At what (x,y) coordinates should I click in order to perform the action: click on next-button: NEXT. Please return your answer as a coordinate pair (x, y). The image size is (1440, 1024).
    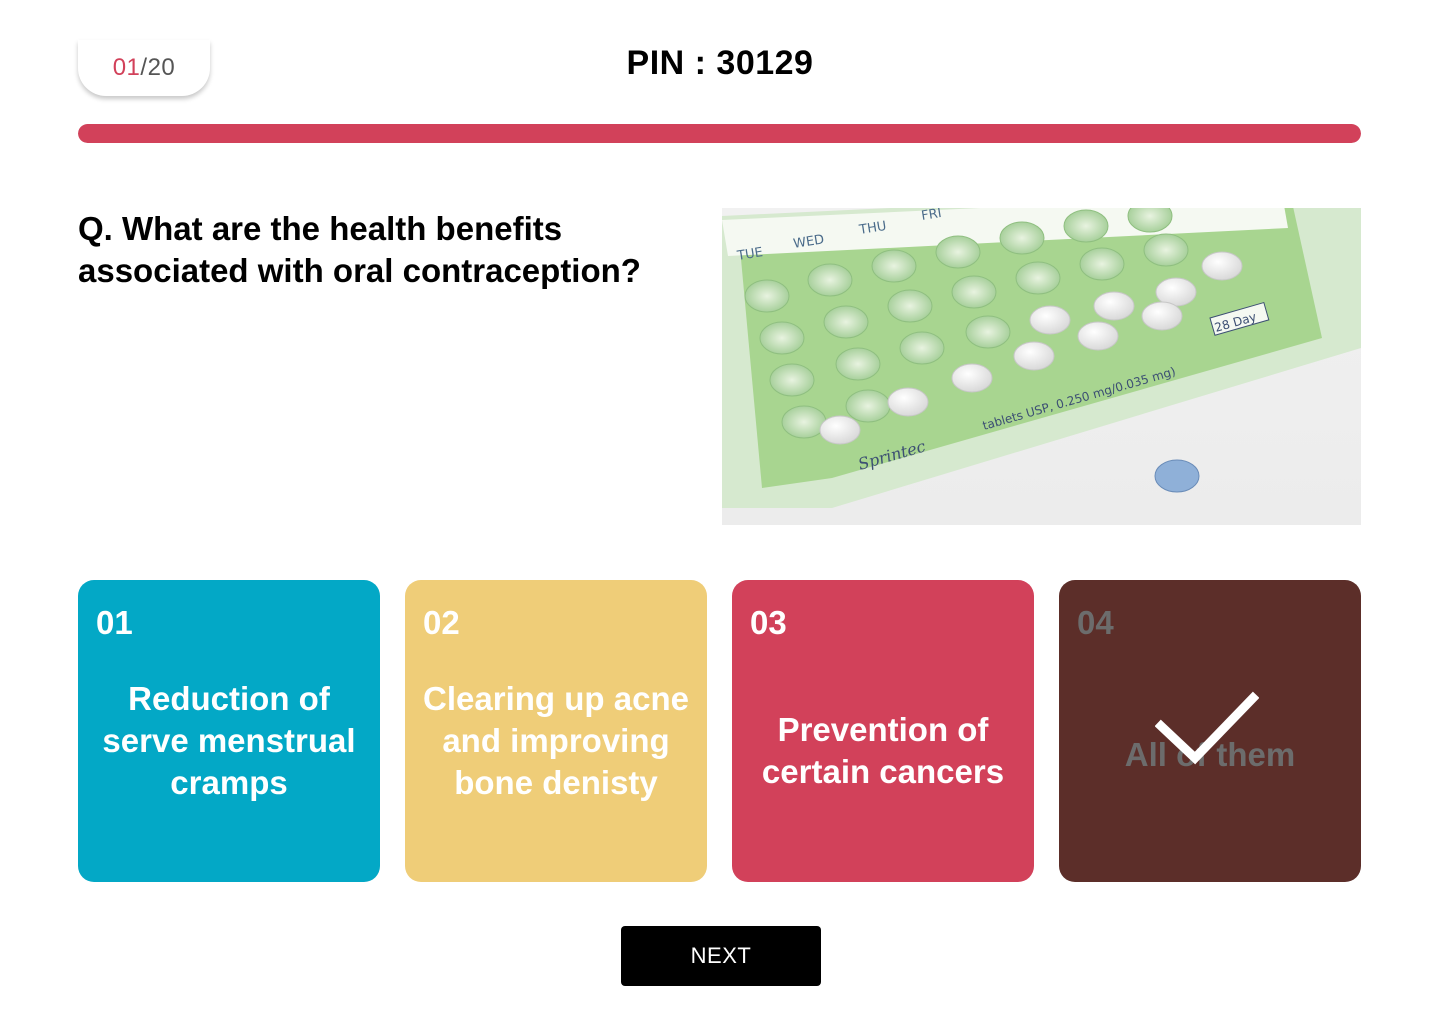
    Looking at the image, I should click on (721, 956).